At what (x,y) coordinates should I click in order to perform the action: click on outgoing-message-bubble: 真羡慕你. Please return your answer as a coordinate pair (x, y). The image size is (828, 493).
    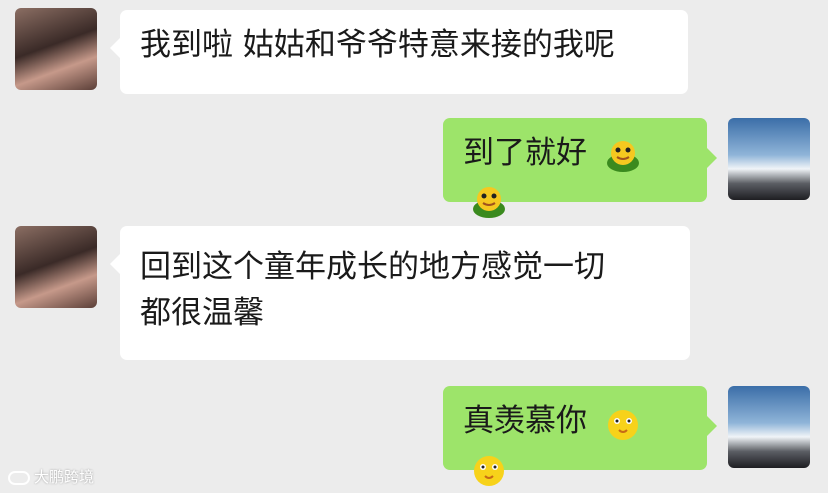
    Looking at the image, I should click on (580, 436).